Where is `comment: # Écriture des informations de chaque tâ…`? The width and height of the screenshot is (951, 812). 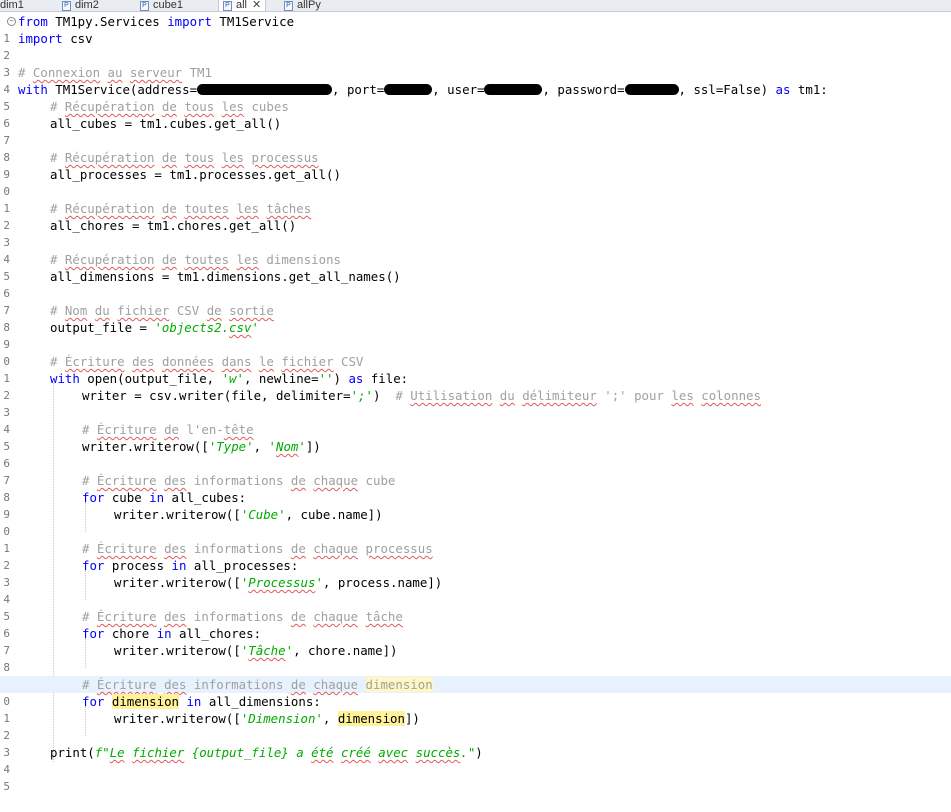 comment: # Écriture des informations de chaque tâ… is located at coordinates (242, 616).